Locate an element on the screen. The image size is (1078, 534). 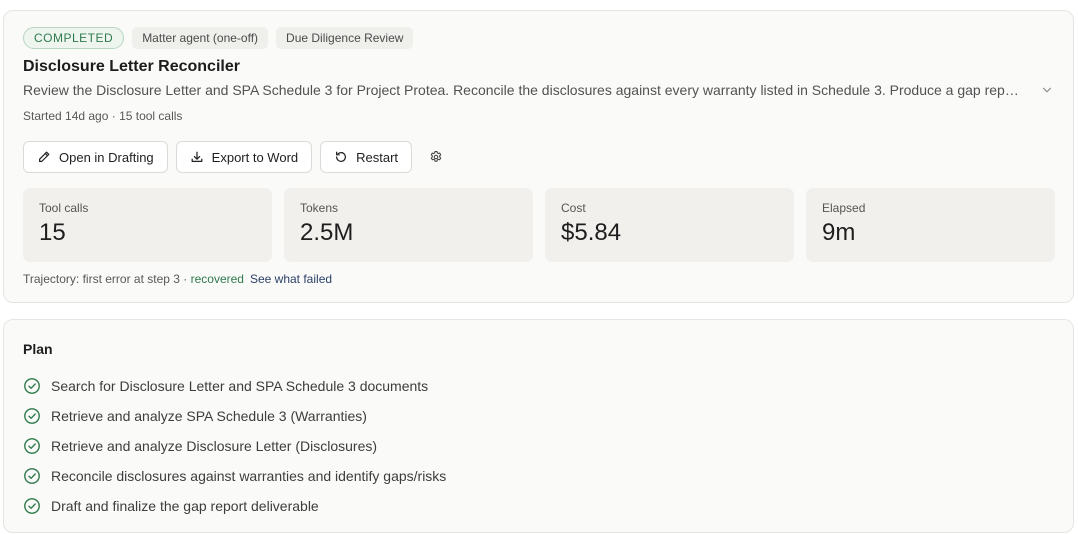
stat-tool-calls: Tool calls 15 is located at coordinates (147, 225).